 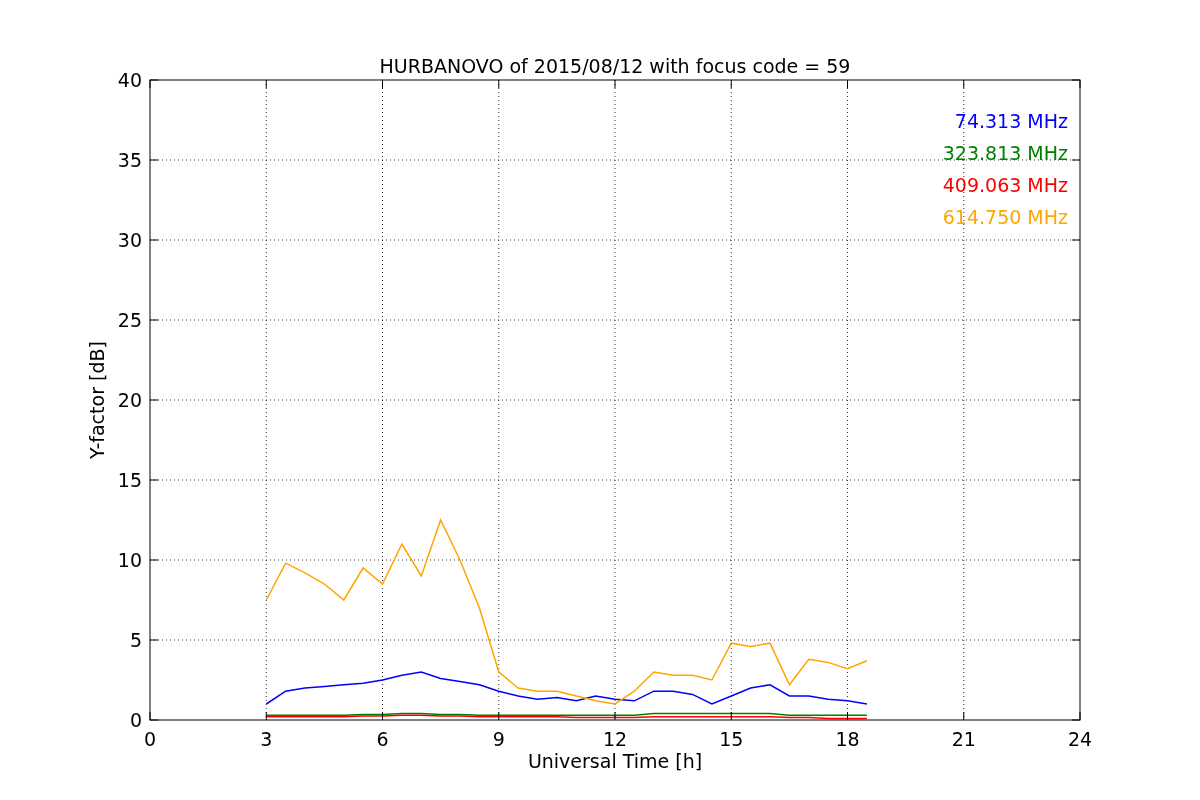 I want to click on legend-label: 409.063 MHz, so click(x=1005, y=185).